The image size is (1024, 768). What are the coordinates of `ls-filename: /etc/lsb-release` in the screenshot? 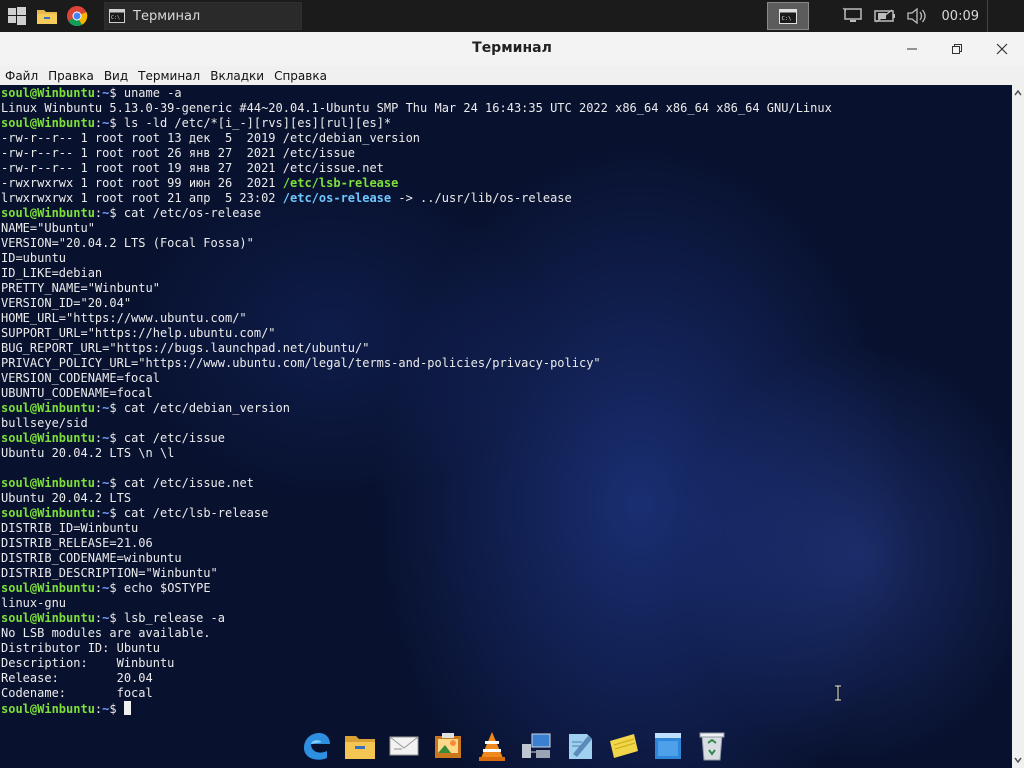 It's located at (340, 183).